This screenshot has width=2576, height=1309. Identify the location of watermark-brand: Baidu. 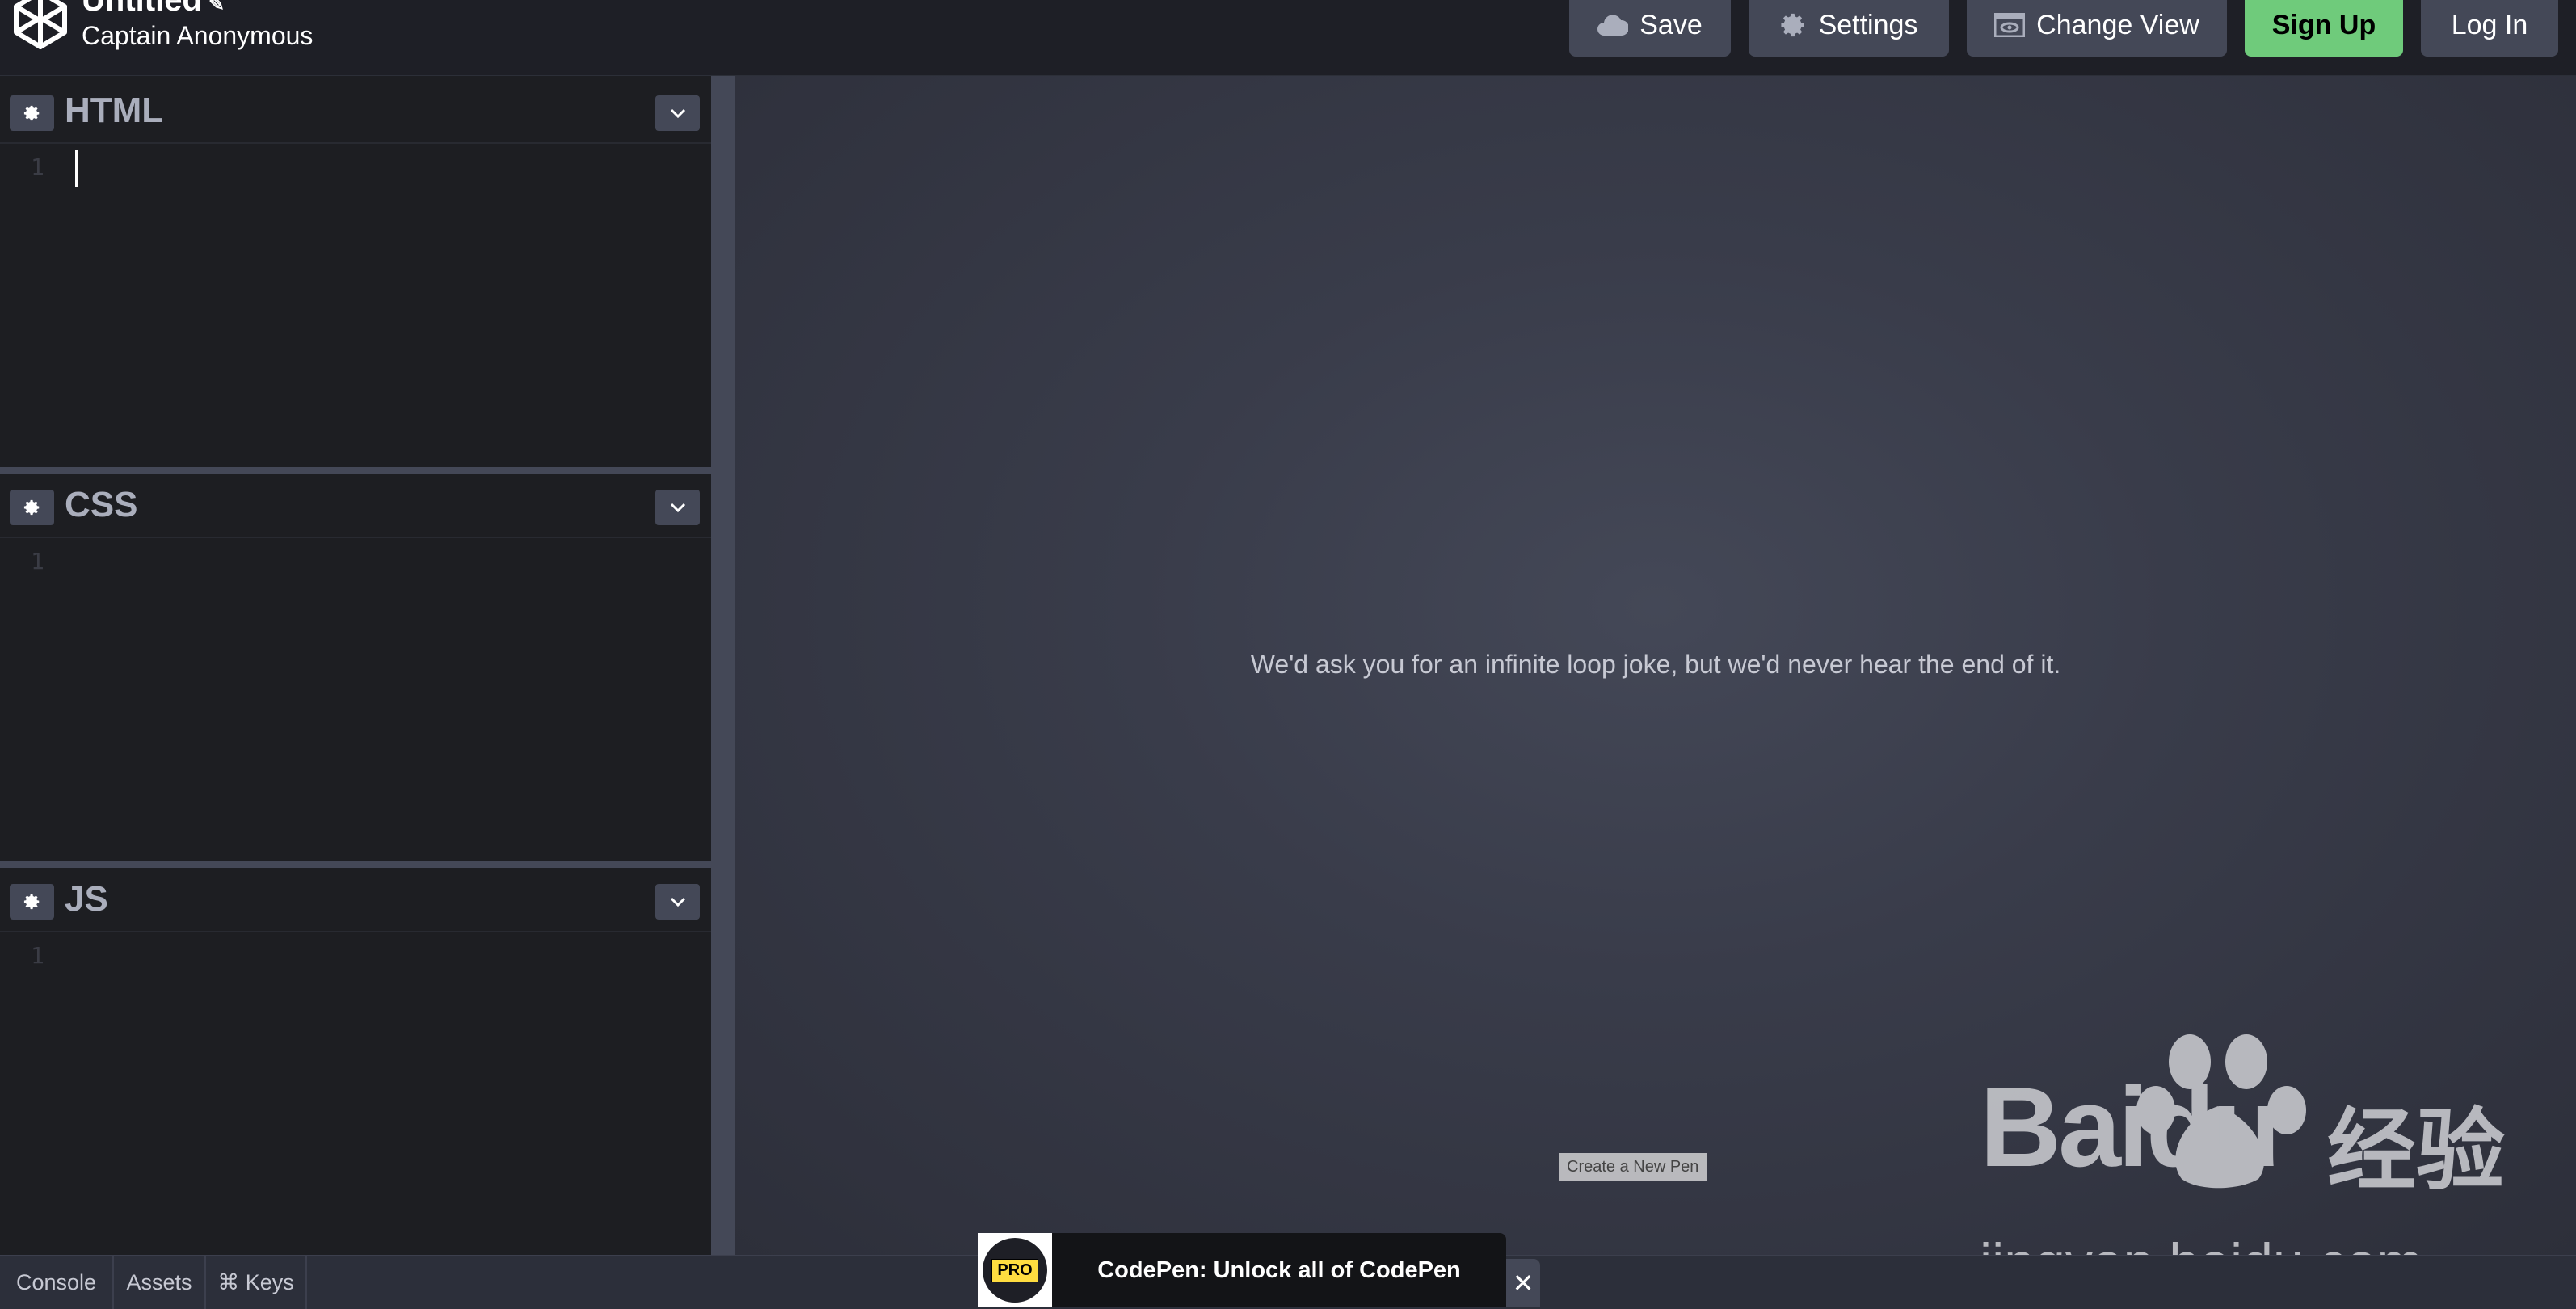
(2130, 1126).